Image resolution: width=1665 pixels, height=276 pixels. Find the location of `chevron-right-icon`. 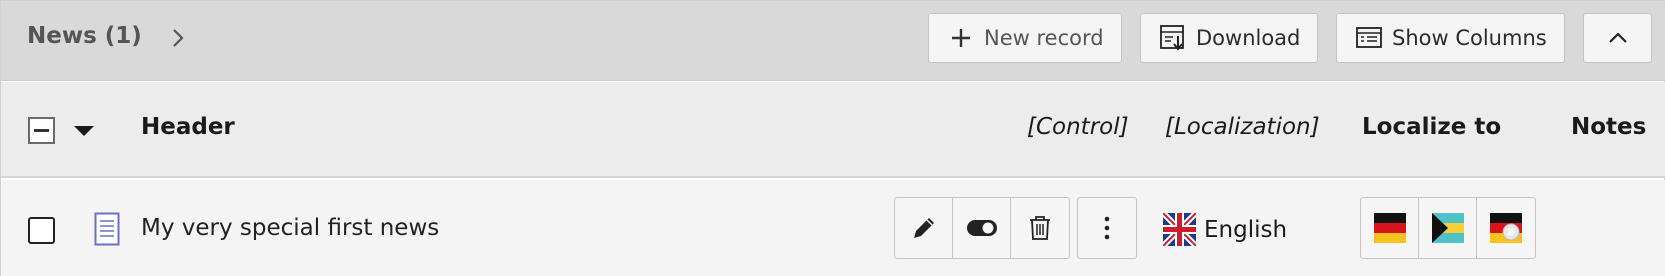

chevron-right-icon is located at coordinates (178, 38).